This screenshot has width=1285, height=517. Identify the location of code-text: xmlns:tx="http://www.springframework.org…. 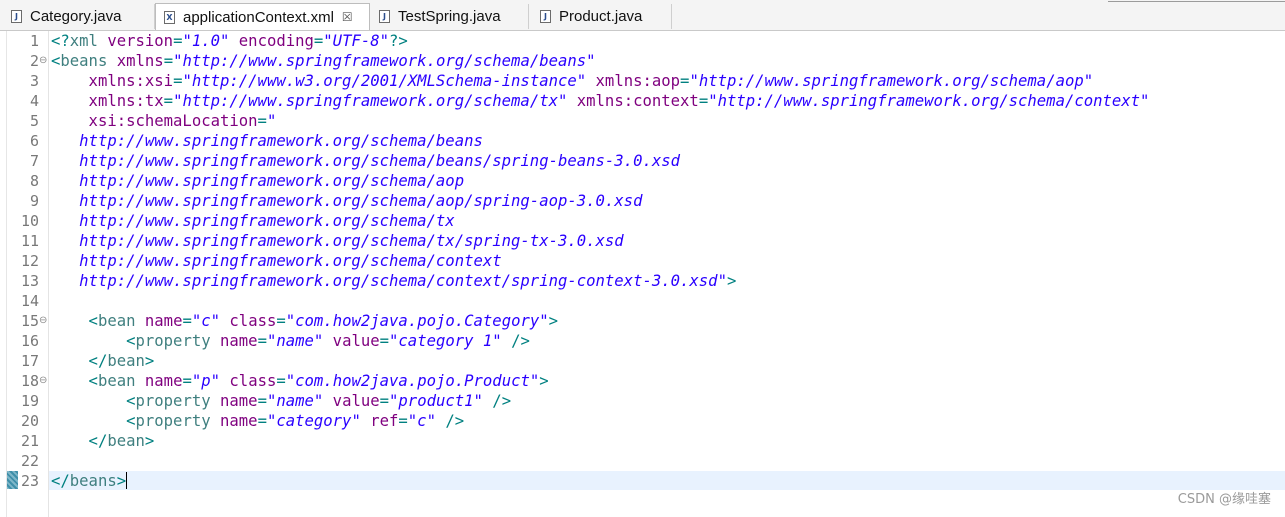
(600, 101).